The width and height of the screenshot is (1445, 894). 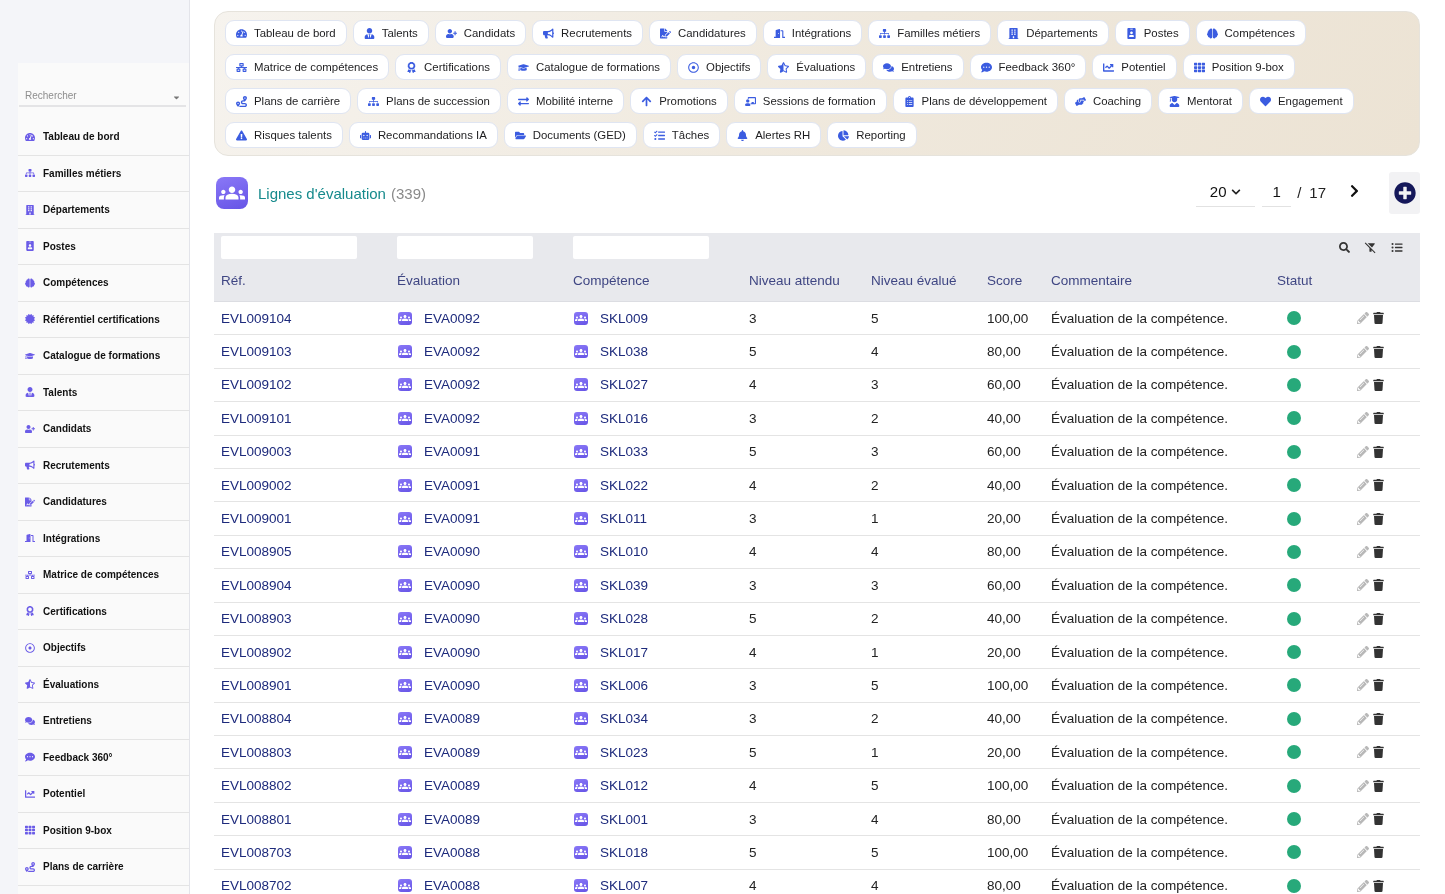 What do you see at coordinates (1301, 101) in the screenshot?
I see `quick-link-button: Engagement` at bounding box center [1301, 101].